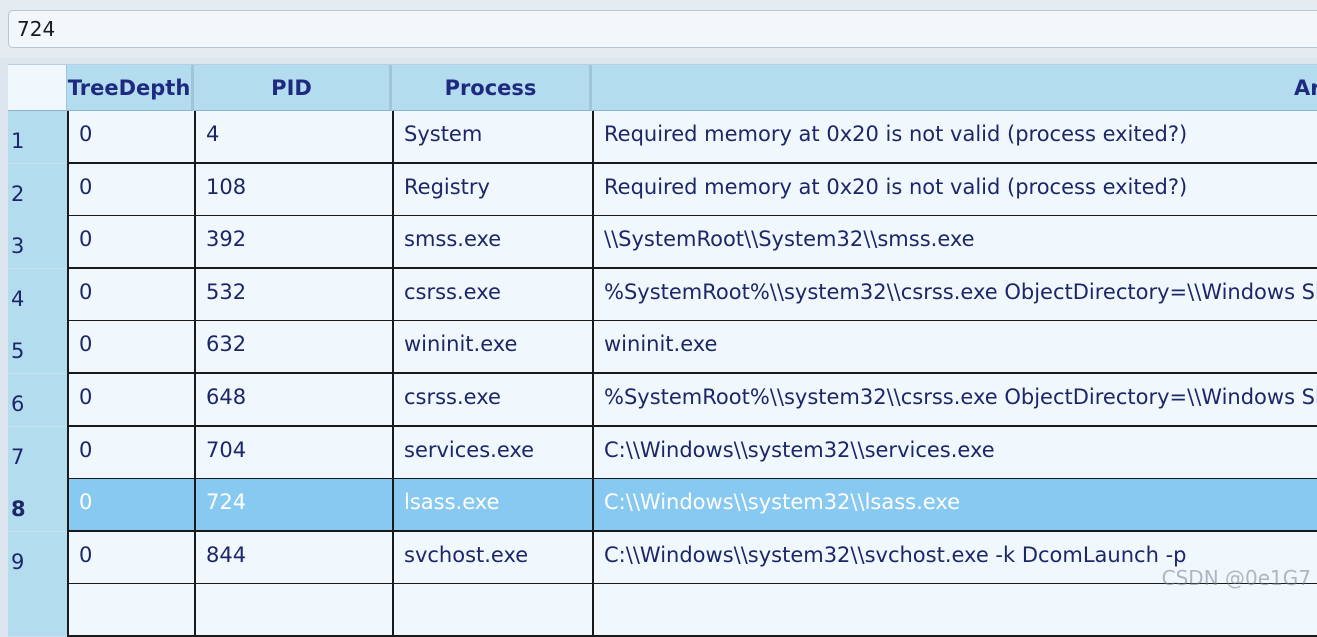 The height and width of the screenshot is (637, 1317). What do you see at coordinates (293, 453) in the screenshot?
I see `cell-pid: 704` at bounding box center [293, 453].